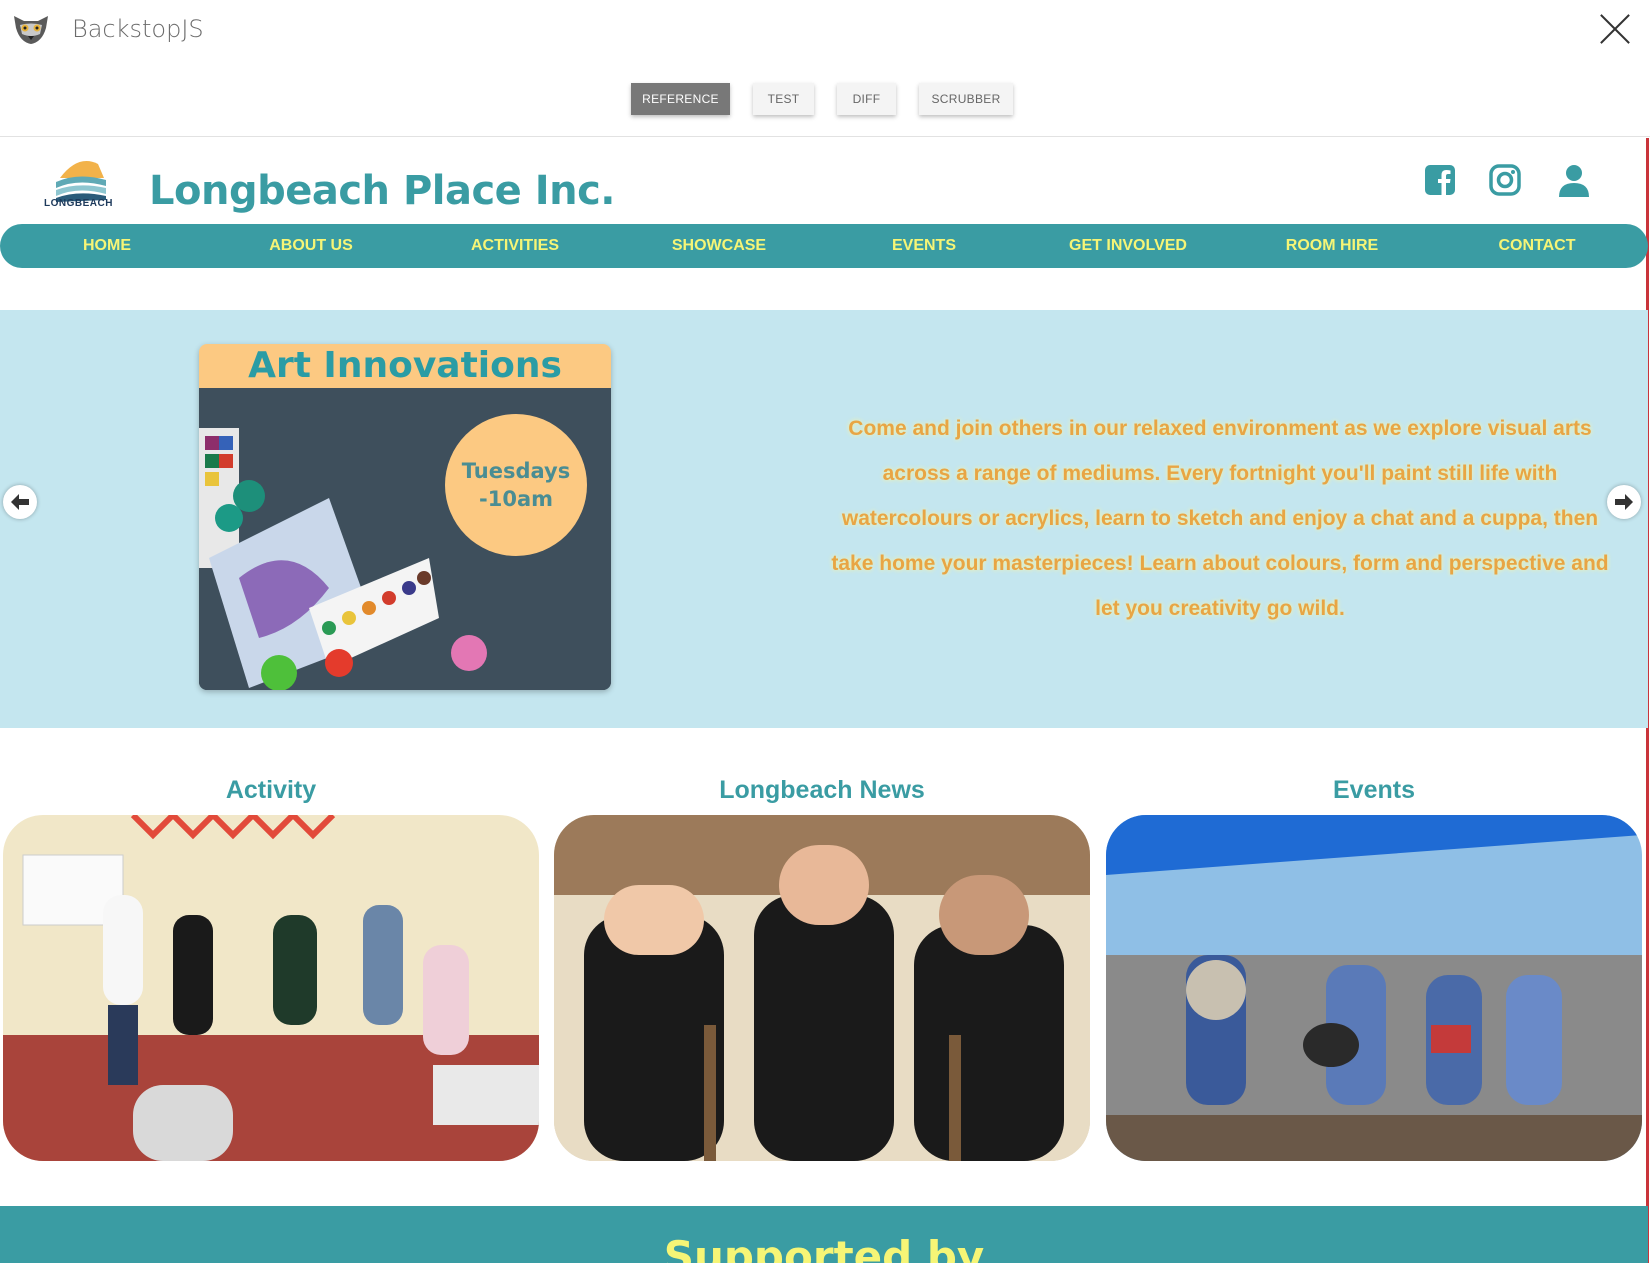 This screenshot has width=1650, height=1263. Describe the element at coordinates (824, 181) in the screenshot. I see `site-header: LONGBEACH Longbeach Place Inc.` at that location.